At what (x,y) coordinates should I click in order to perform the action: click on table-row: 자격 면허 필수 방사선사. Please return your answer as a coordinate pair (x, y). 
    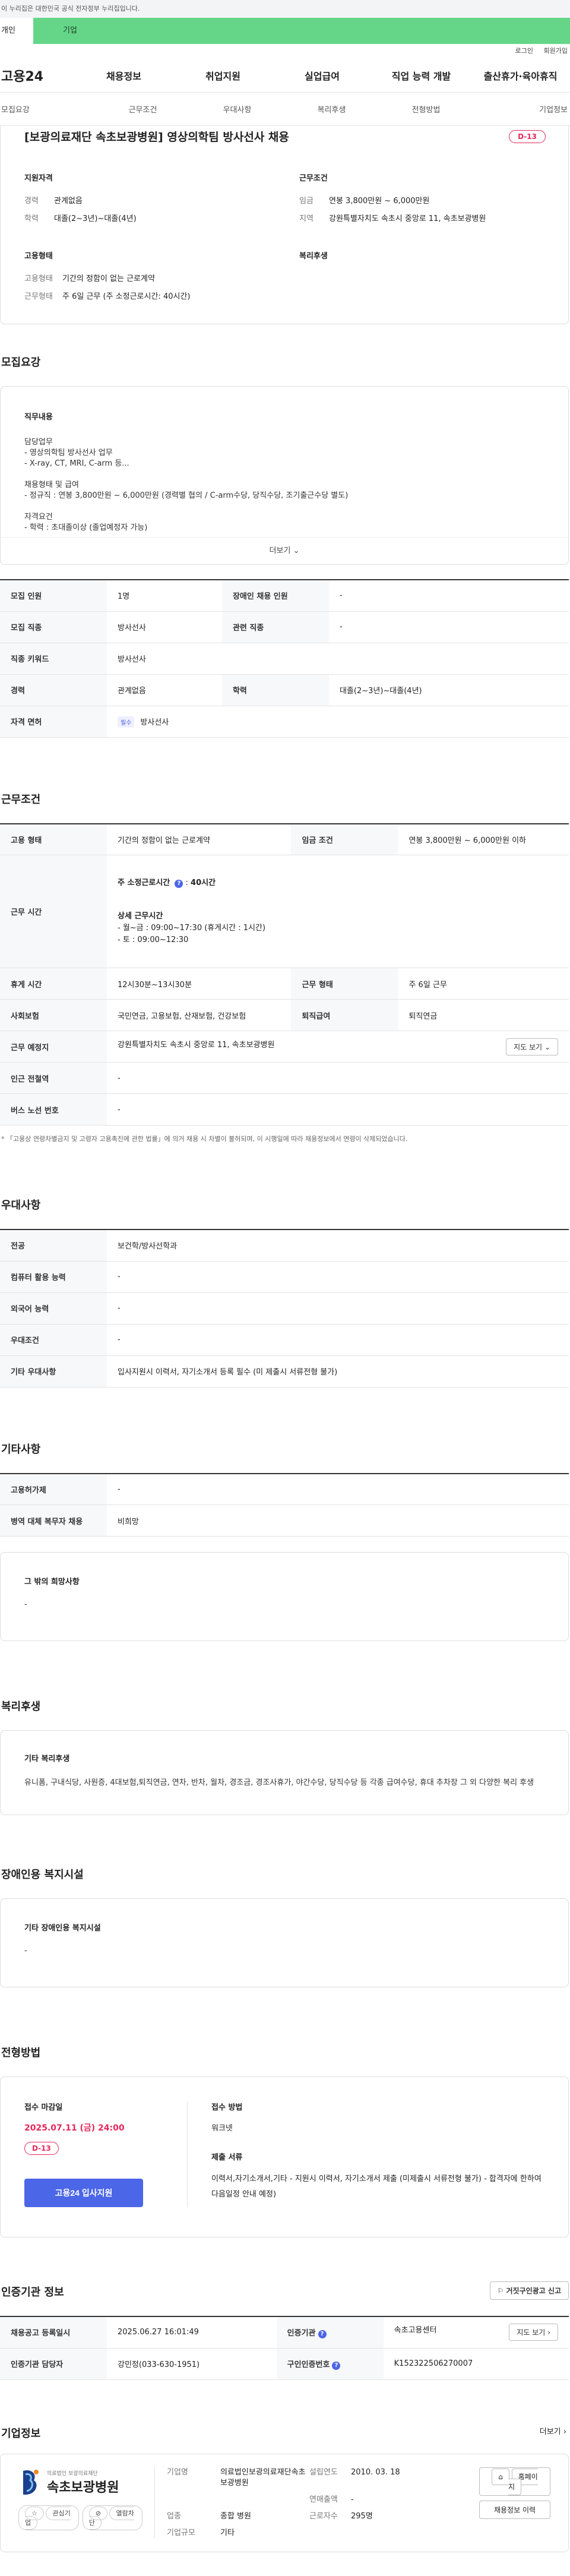
    Looking at the image, I should click on (284, 722).